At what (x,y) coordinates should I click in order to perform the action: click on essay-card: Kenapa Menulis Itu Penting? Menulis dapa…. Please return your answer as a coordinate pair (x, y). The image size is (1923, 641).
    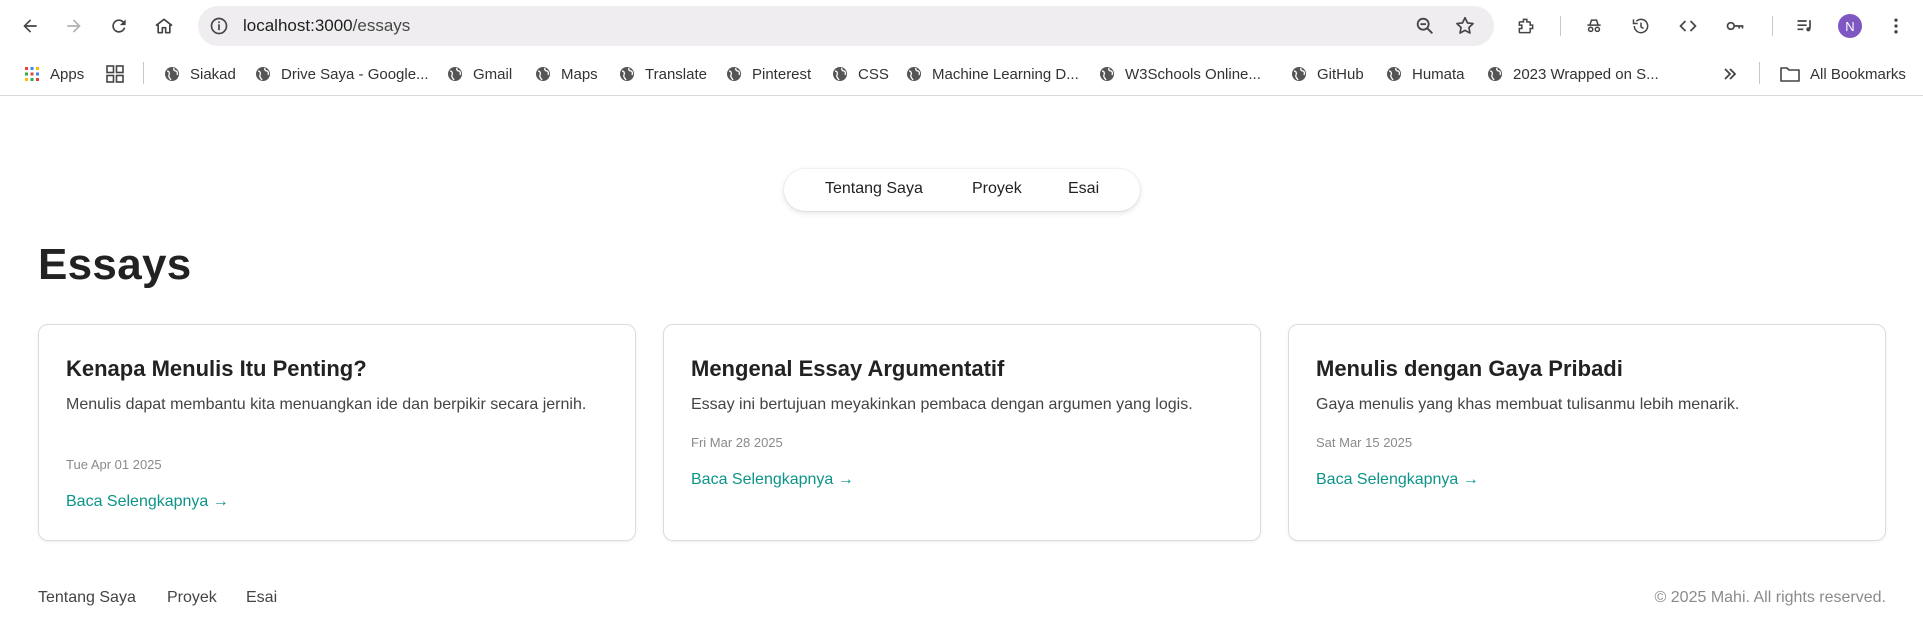
    Looking at the image, I should click on (337, 432).